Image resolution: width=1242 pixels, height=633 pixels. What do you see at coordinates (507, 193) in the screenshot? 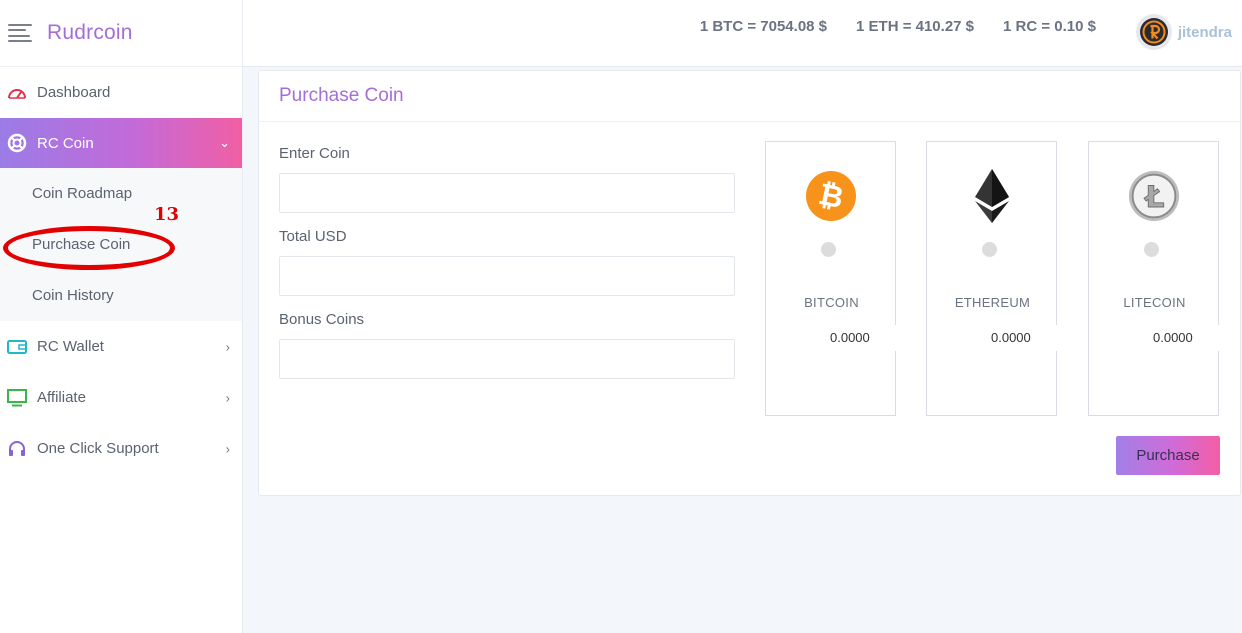
I see `enter-coin-input` at bounding box center [507, 193].